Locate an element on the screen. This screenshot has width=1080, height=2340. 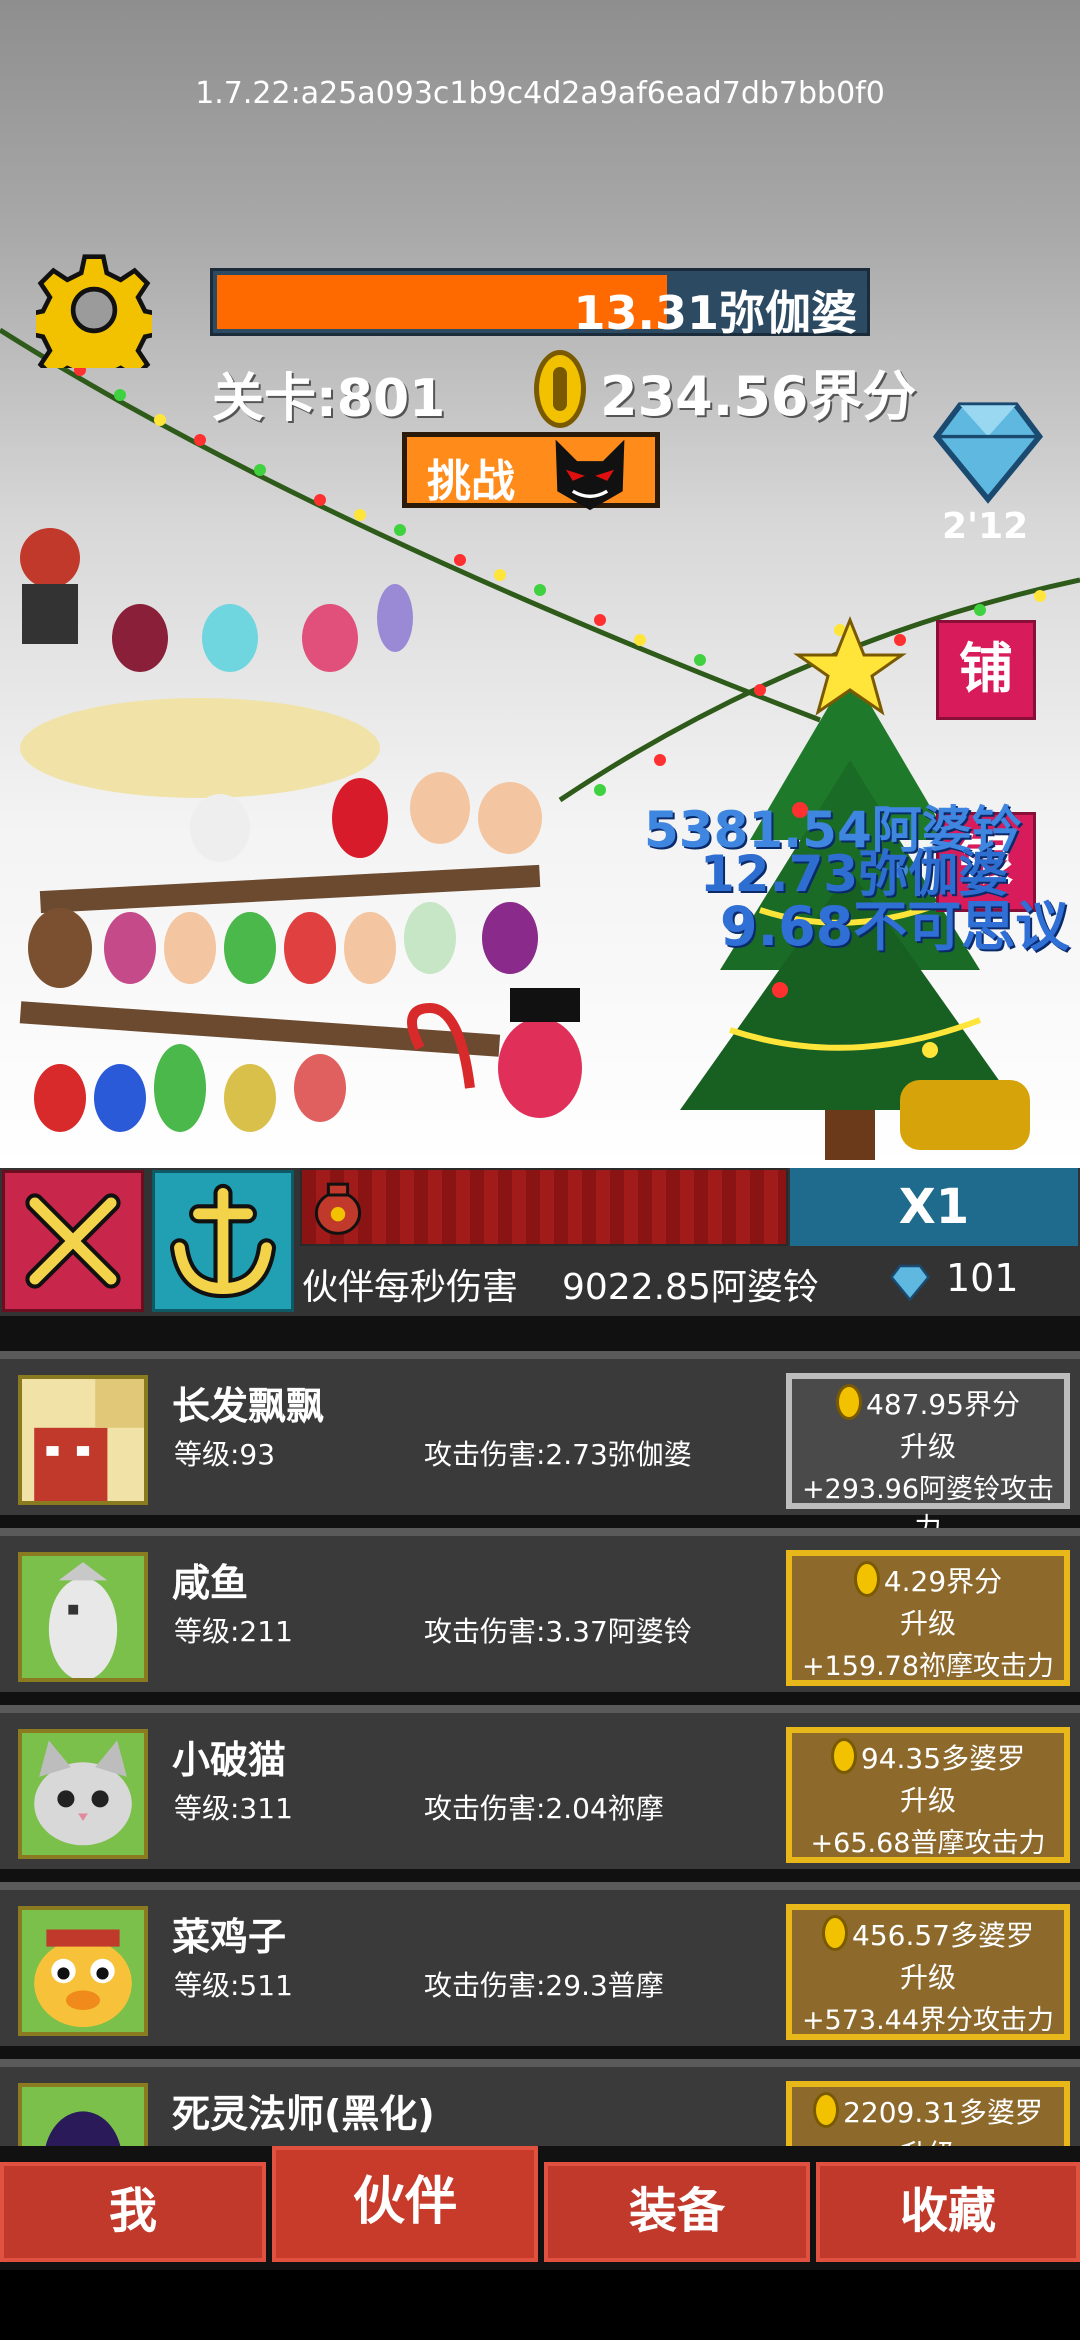
upgrade-button: 487.95界分 升级 +293.96阿婆铃攻击力 is located at coordinates (928, 1458).